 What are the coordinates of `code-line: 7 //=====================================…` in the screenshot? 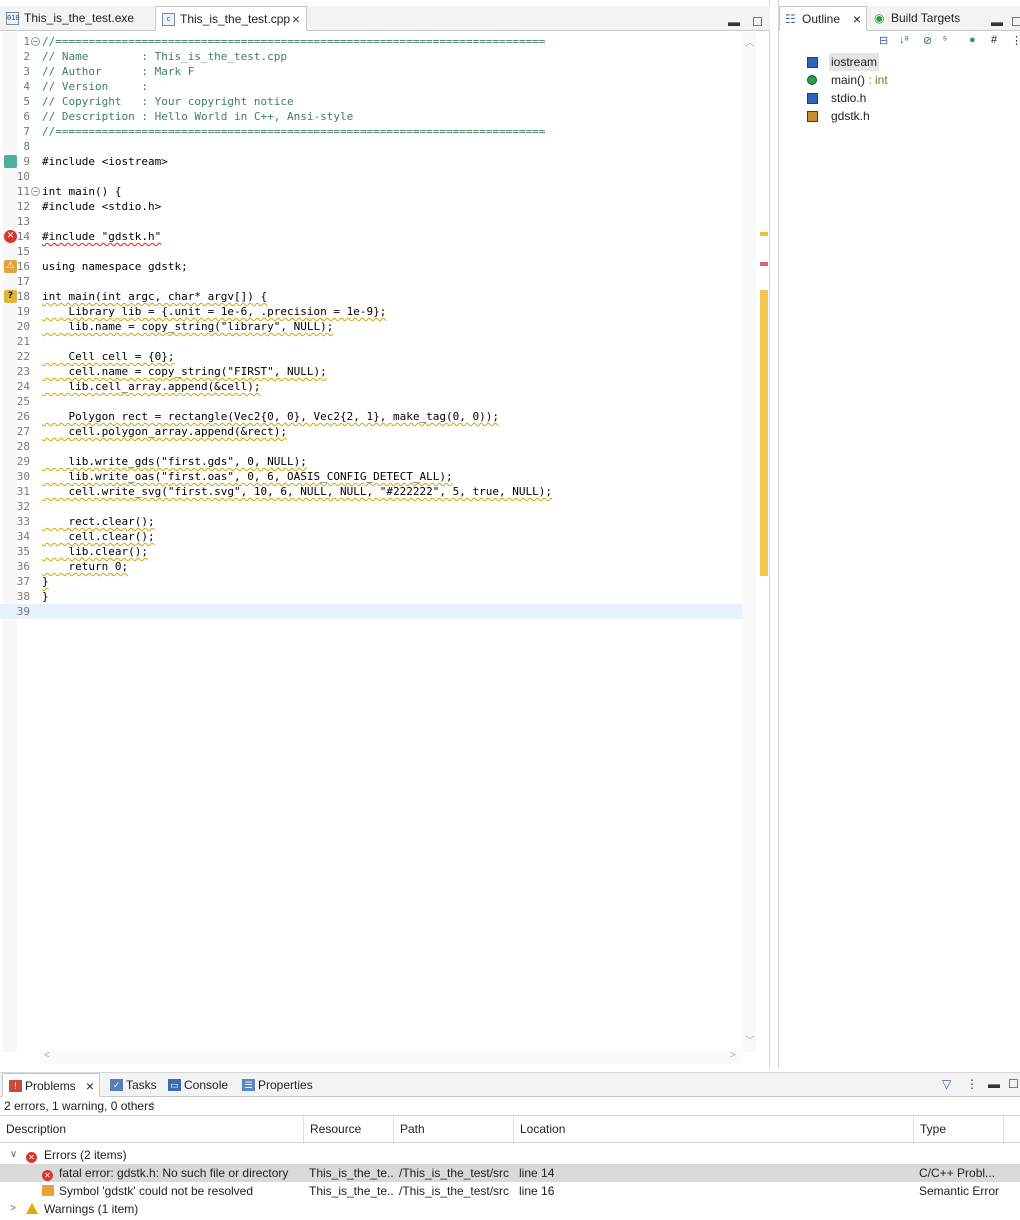 It's located at (371, 131).